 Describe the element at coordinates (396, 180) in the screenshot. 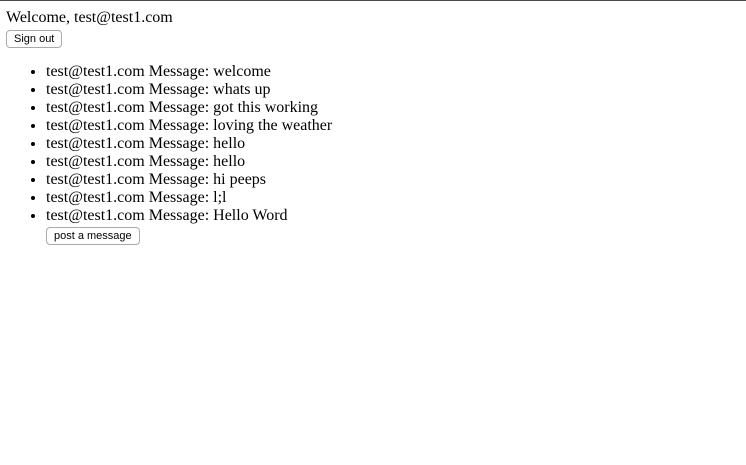

I see `message-item: test@test1.com Message: hi peeps` at that location.